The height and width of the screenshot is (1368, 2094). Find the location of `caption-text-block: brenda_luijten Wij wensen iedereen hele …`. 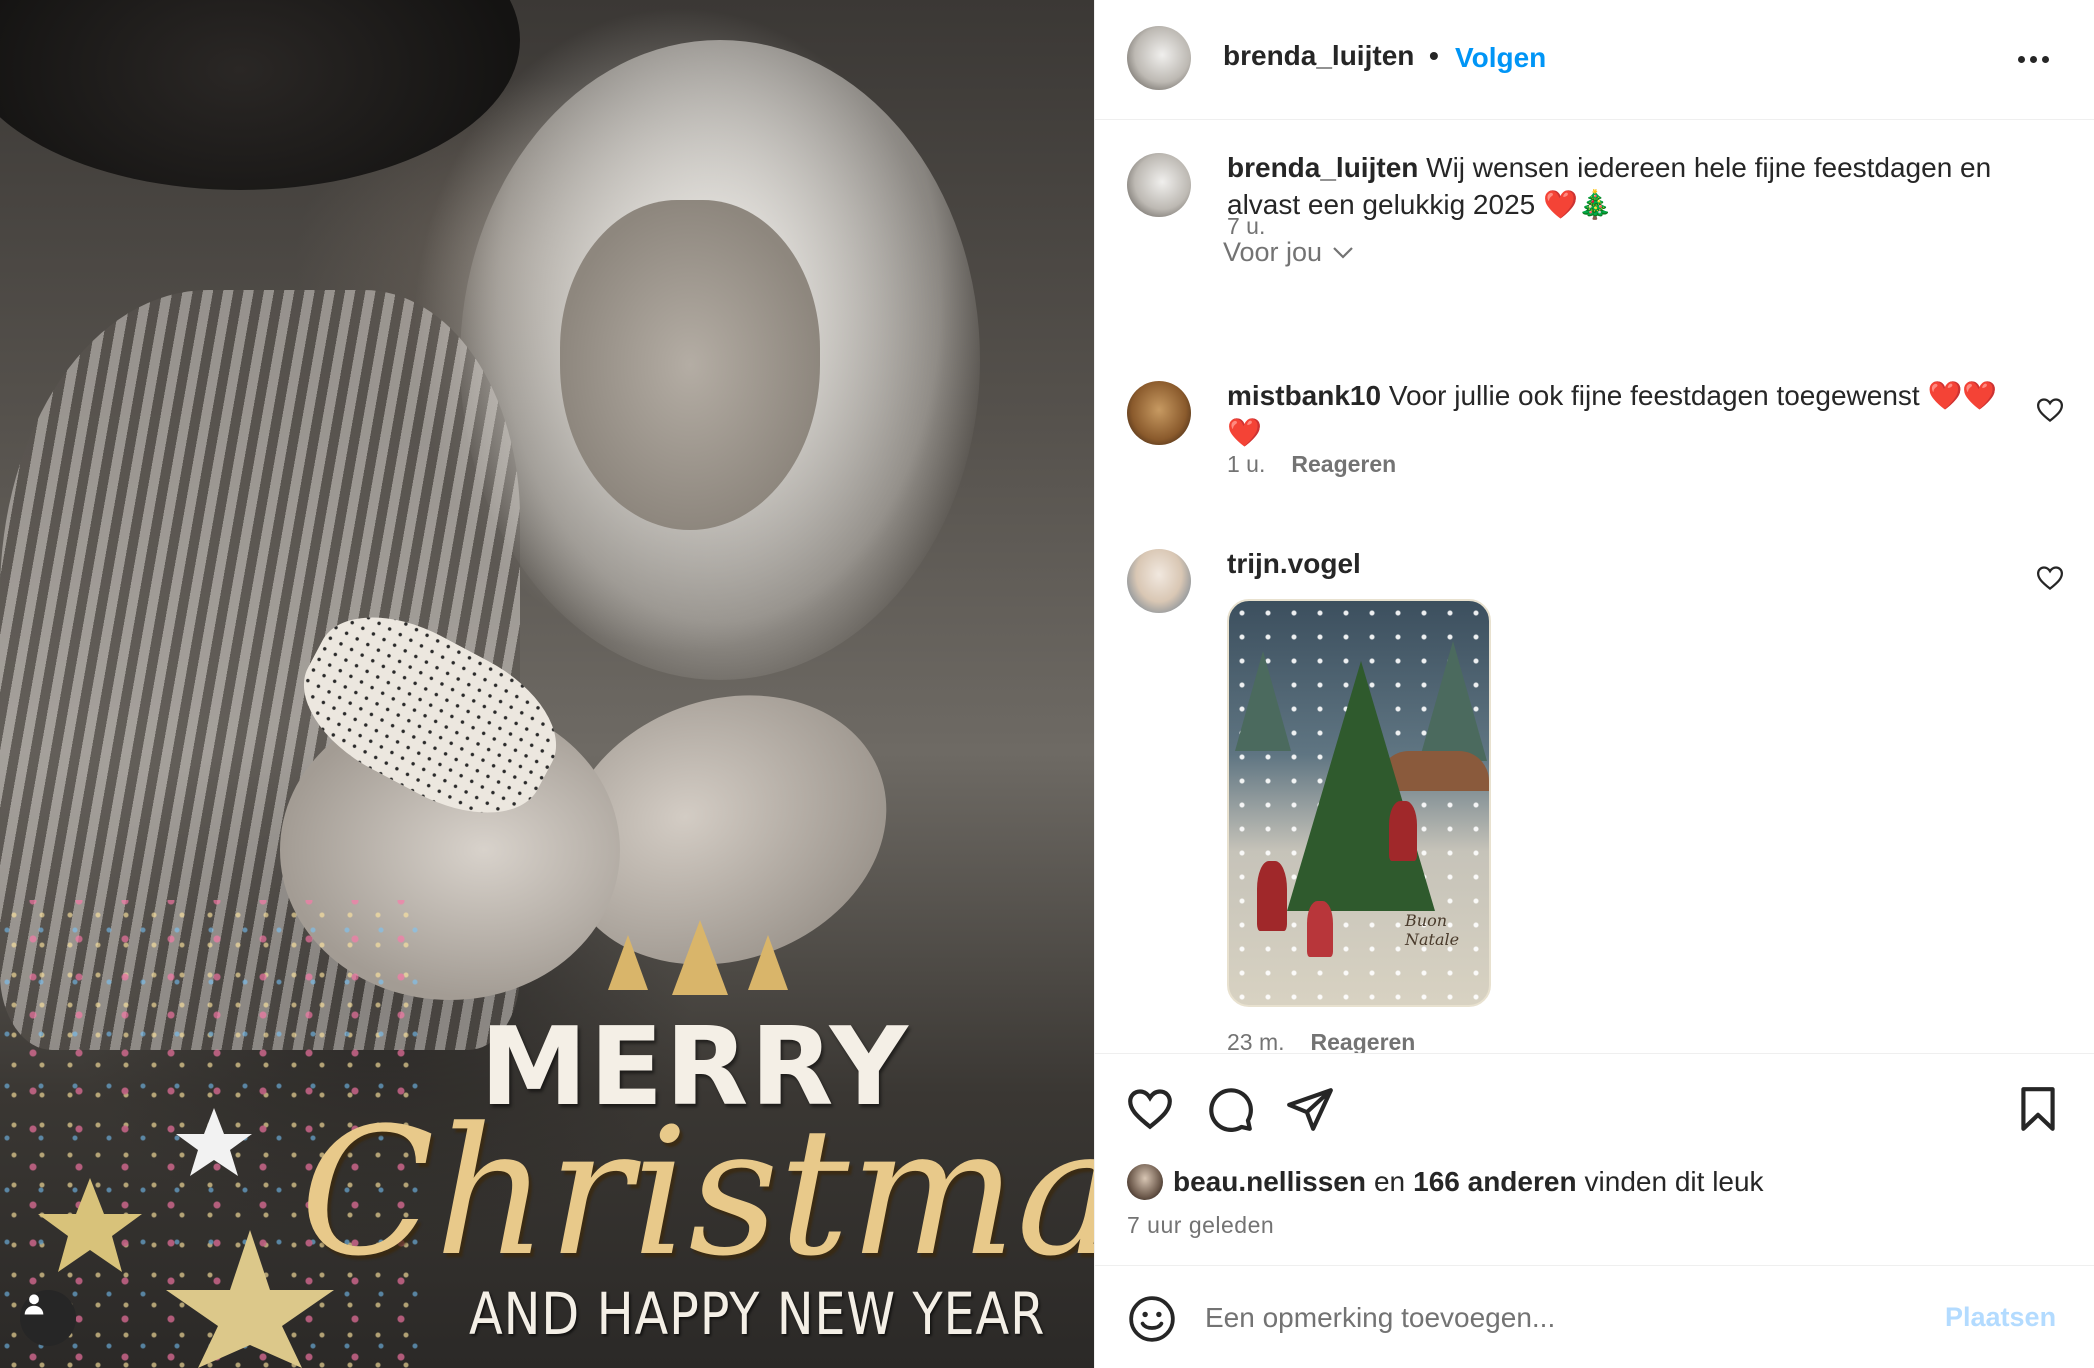

caption-text-block: brenda_luijten Wij wensen iedereen hele … is located at coordinates (1617, 186).